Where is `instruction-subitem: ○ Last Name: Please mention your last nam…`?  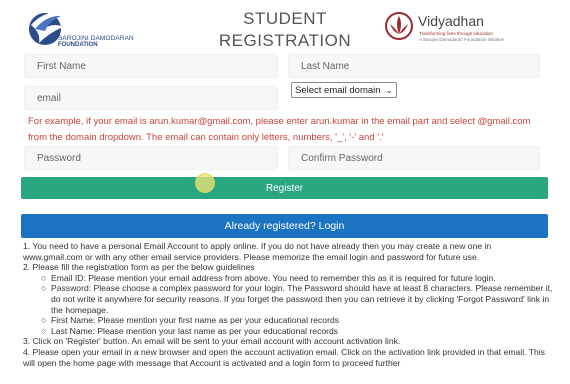 instruction-subitem: ○ Last Name: Please mention your last nam… is located at coordinates (288, 331).